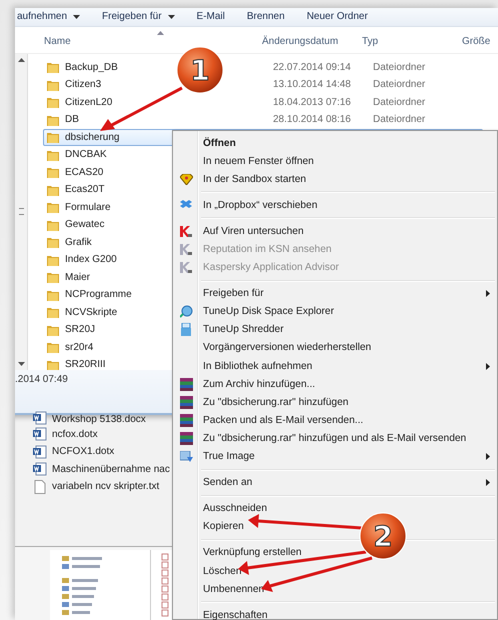 This screenshot has height=620, width=498. What do you see at coordinates (21, 60) in the screenshot?
I see `scroll-up-icon` at bounding box center [21, 60].